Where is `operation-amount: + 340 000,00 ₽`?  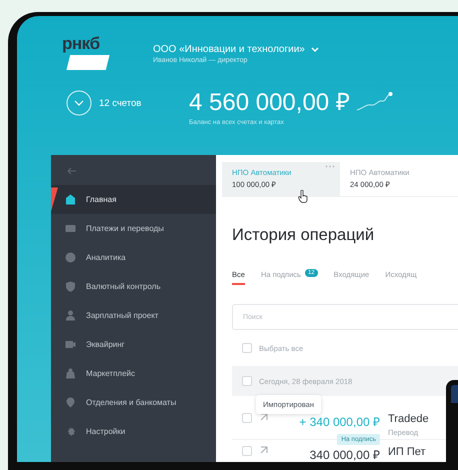 operation-amount: + 340 000,00 ₽ is located at coordinates (339, 422).